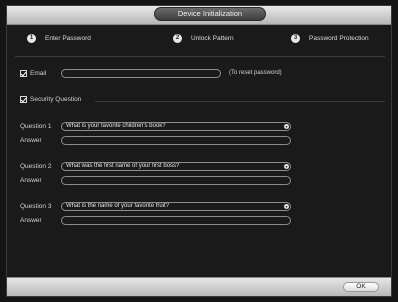 The width and height of the screenshot is (398, 302). Describe the element at coordinates (176, 126) in the screenshot. I see `question-1-select: What is your favorite children's book? ▾` at that location.